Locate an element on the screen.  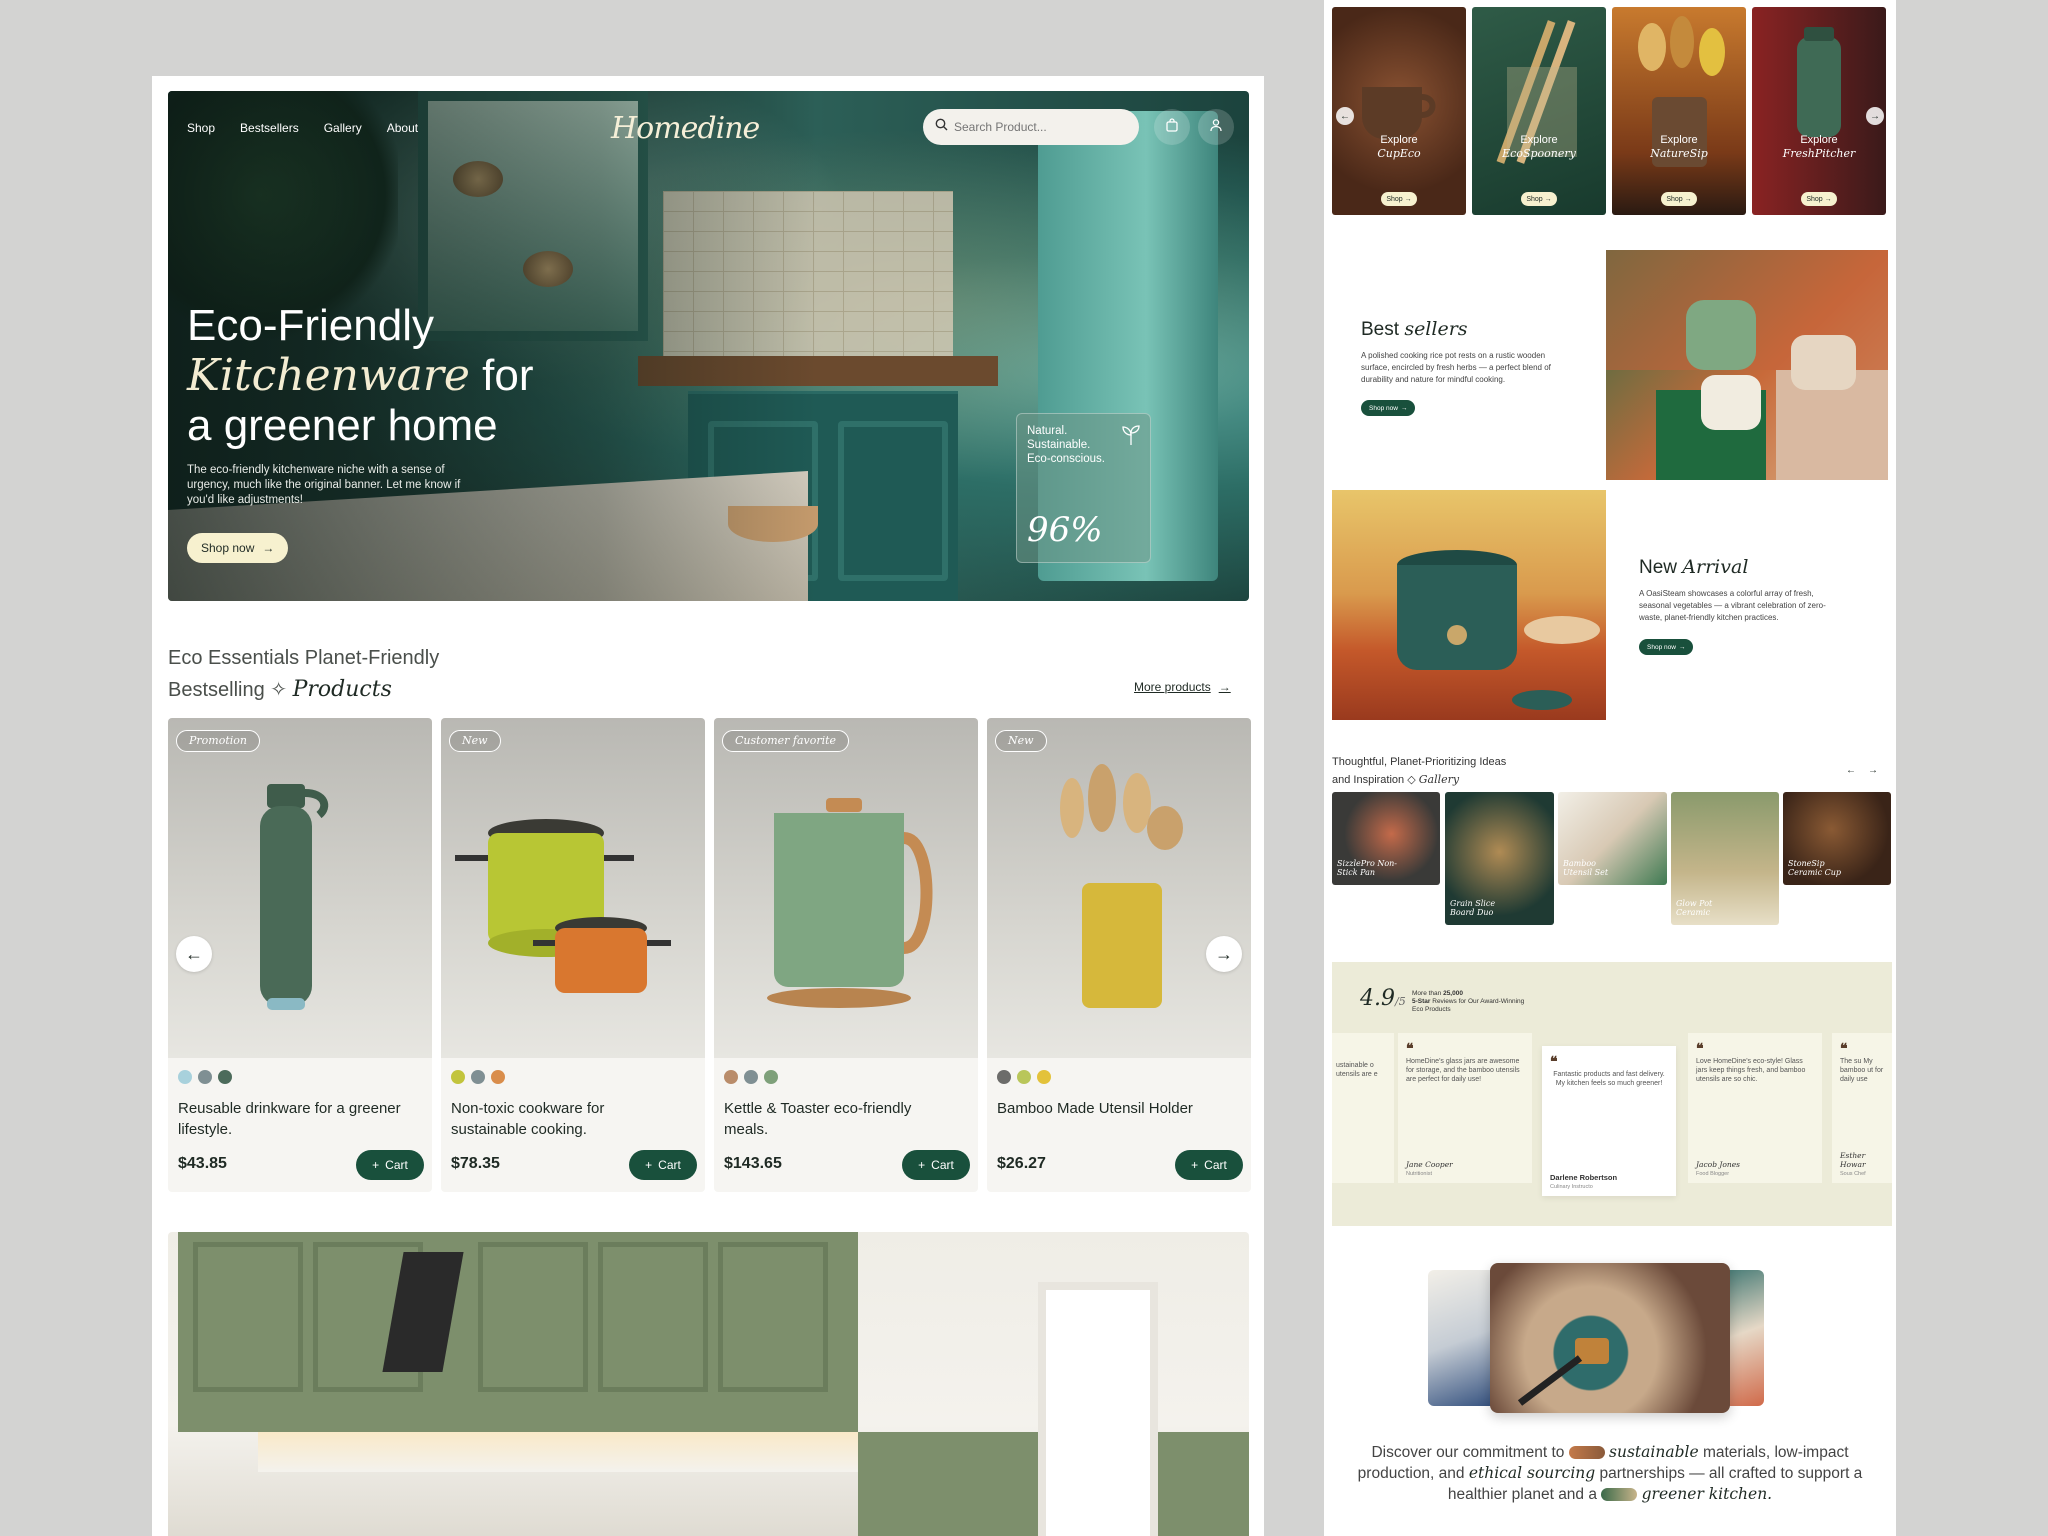
product-tag: New is located at coordinates (1021, 741).